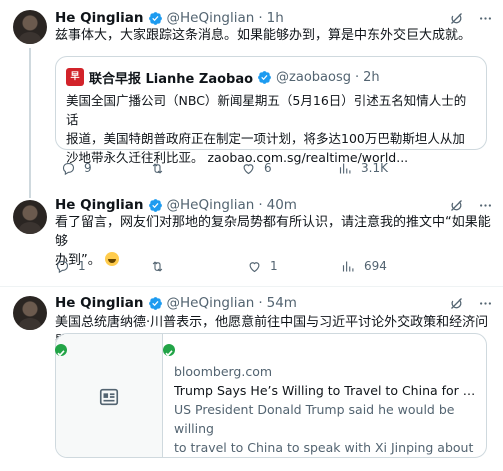 The width and height of the screenshot is (503, 471). What do you see at coordinates (82, 266) in the screenshot?
I see `reply-count: 1` at bounding box center [82, 266].